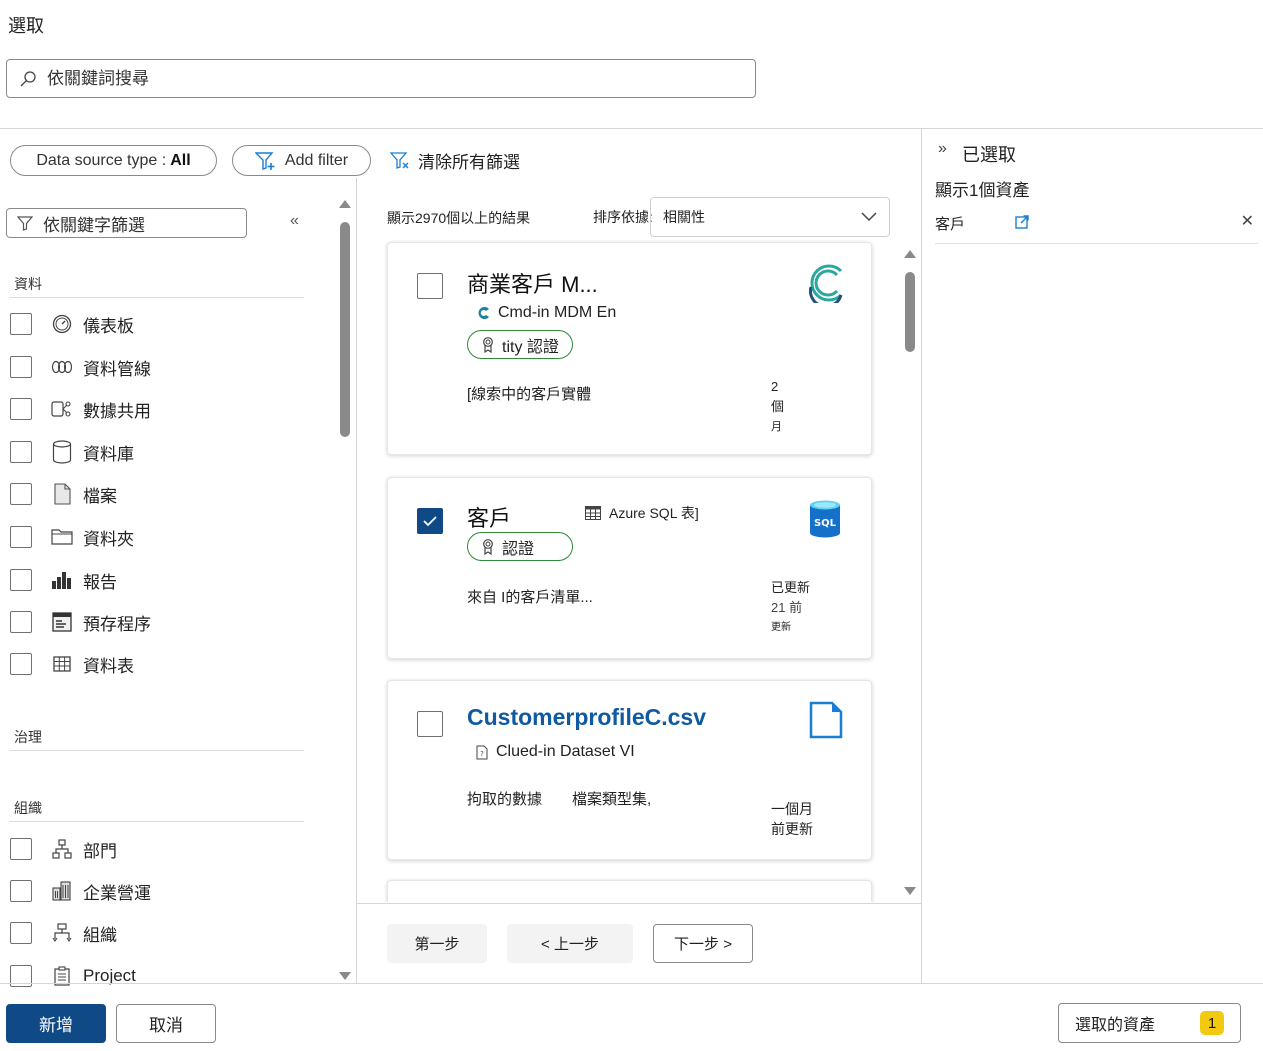 The image size is (1263, 1051). Describe the element at coordinates (570, 943) in the screenshot. I see `previous-page-button: < 上一步` at that location.